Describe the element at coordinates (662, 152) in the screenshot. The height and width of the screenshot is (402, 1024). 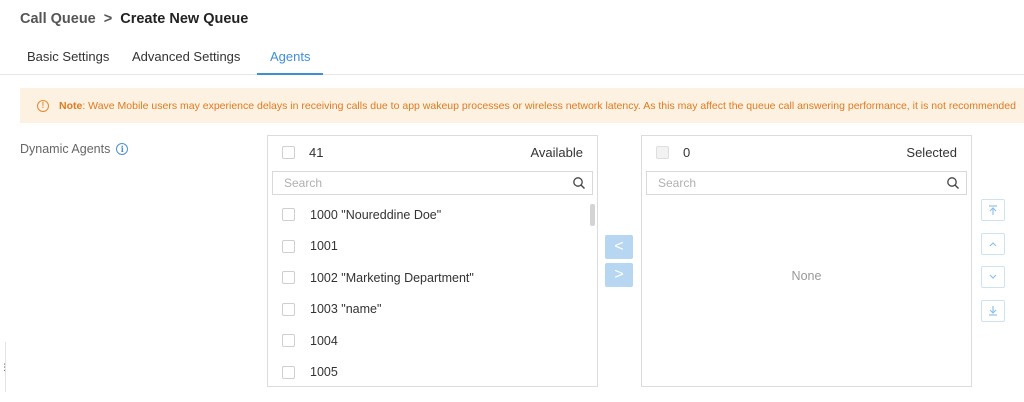
I see `select-all-selected-checkbox` at that location.